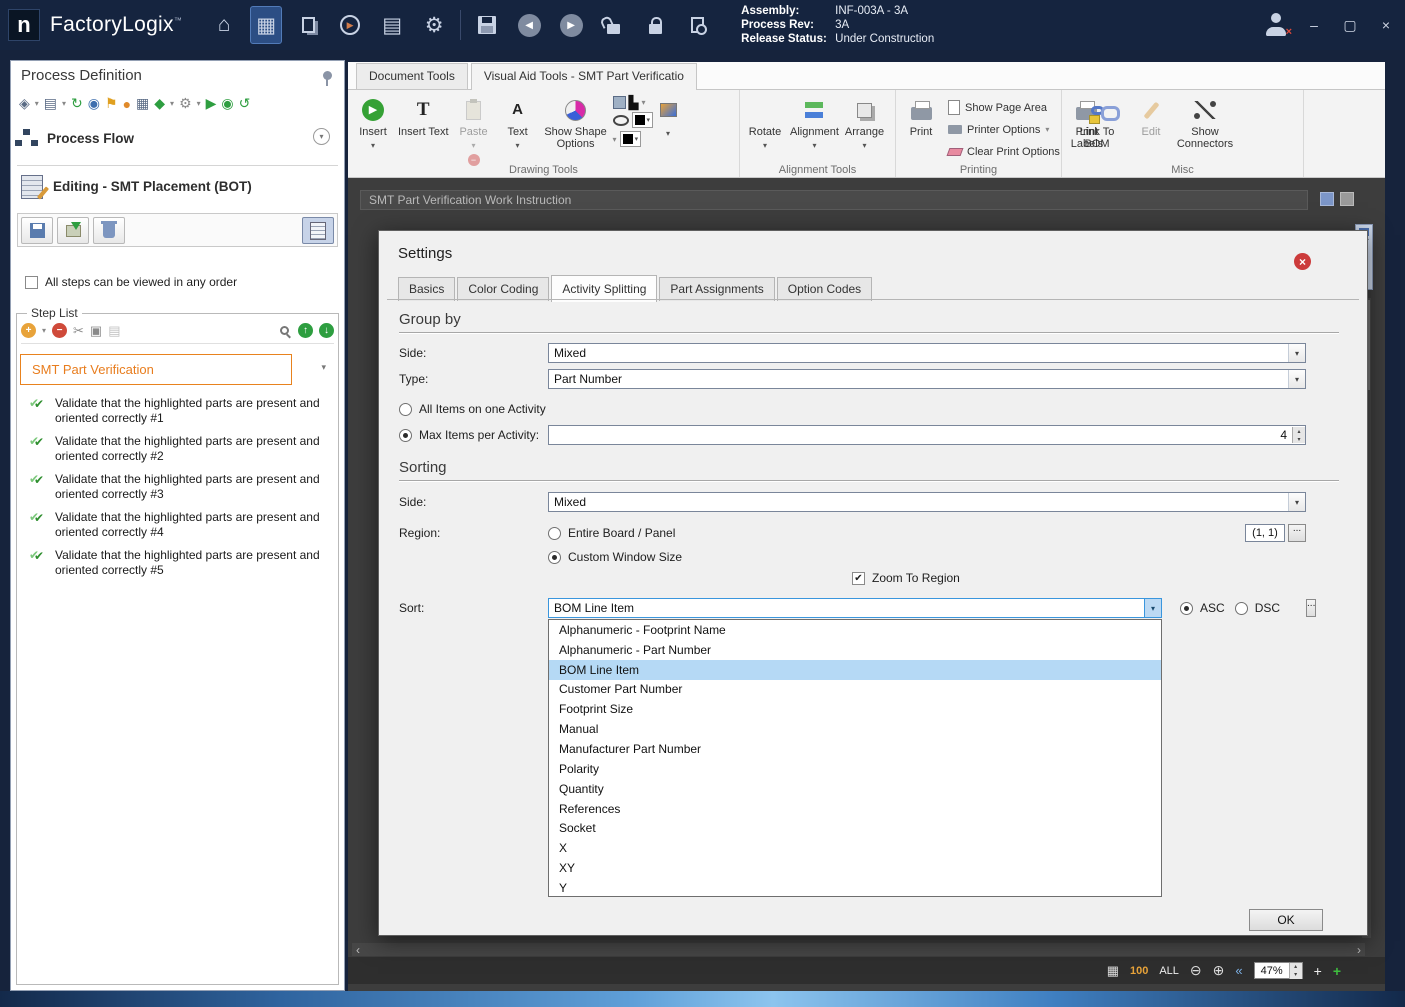 The image size is (1405, 1007). Describe the element at coordinates (1318, 971) in the screenshot. I see `zoom-plus-icon: +` at that location.